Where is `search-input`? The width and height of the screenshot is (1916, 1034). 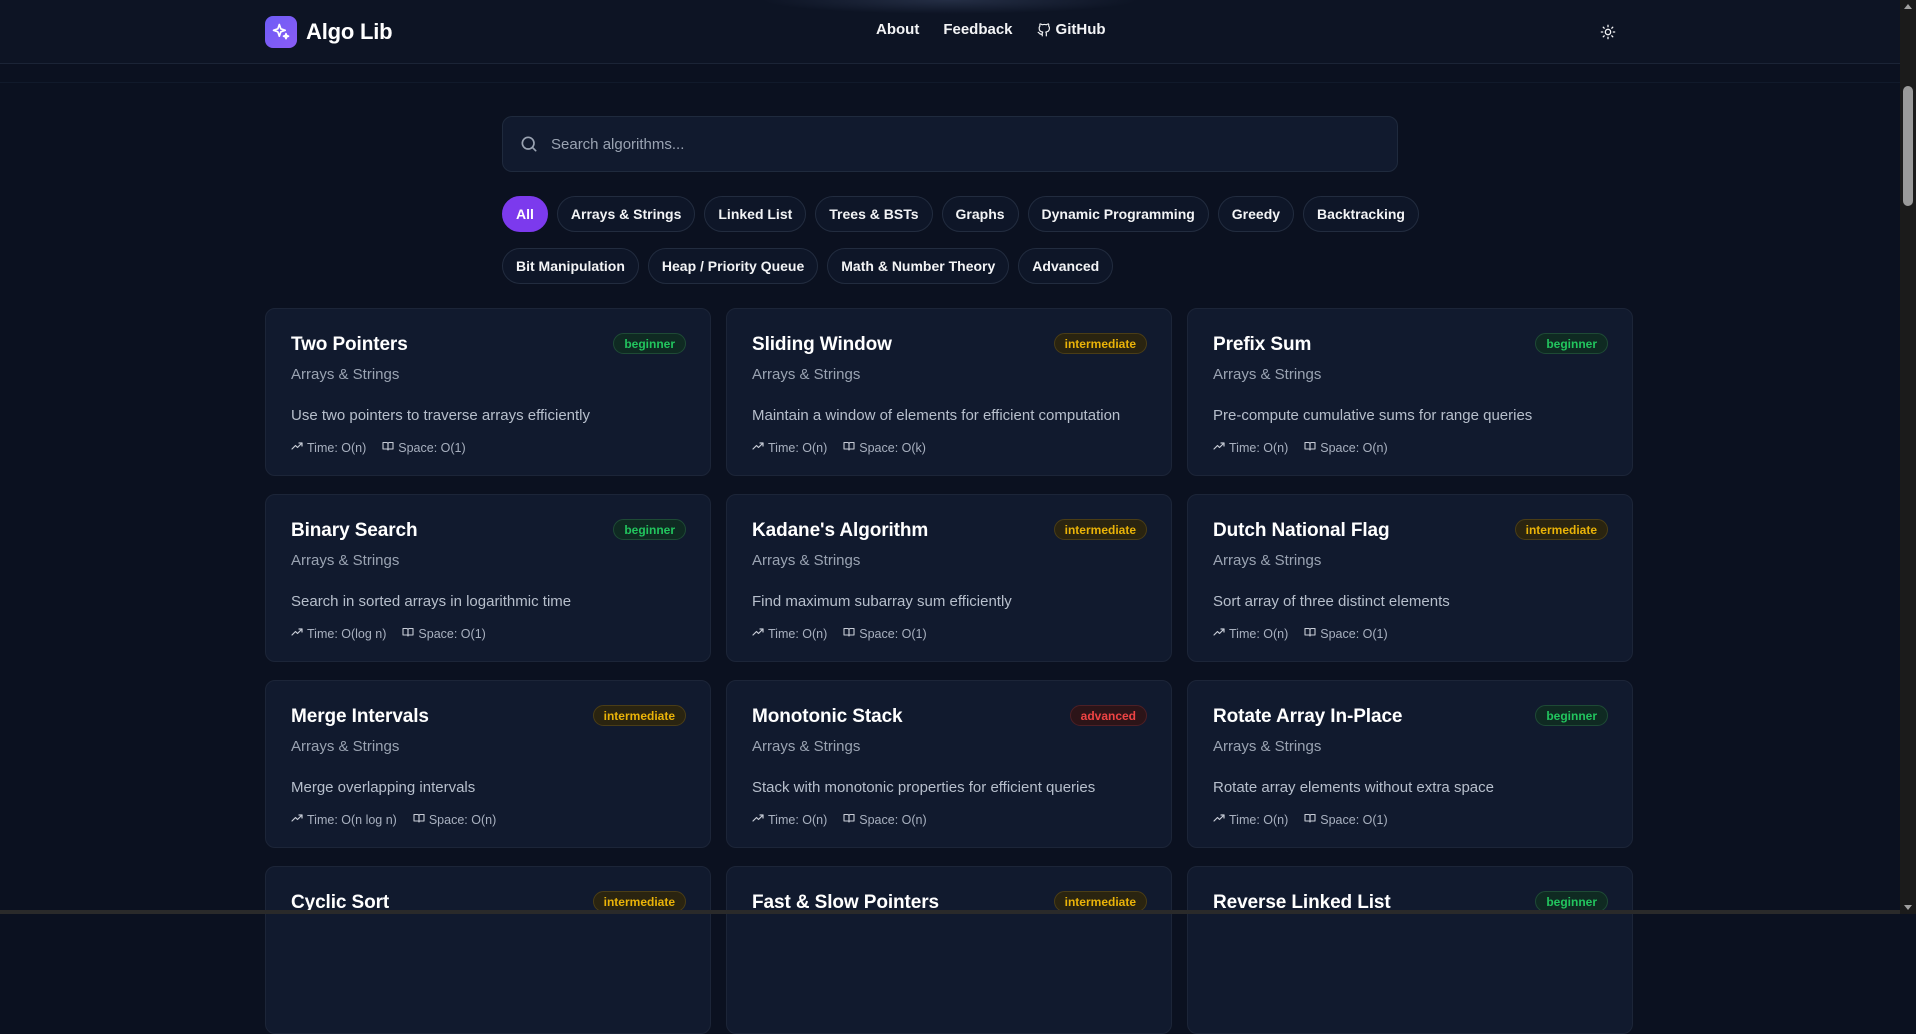
search-input is located at coordinates (974, 144).